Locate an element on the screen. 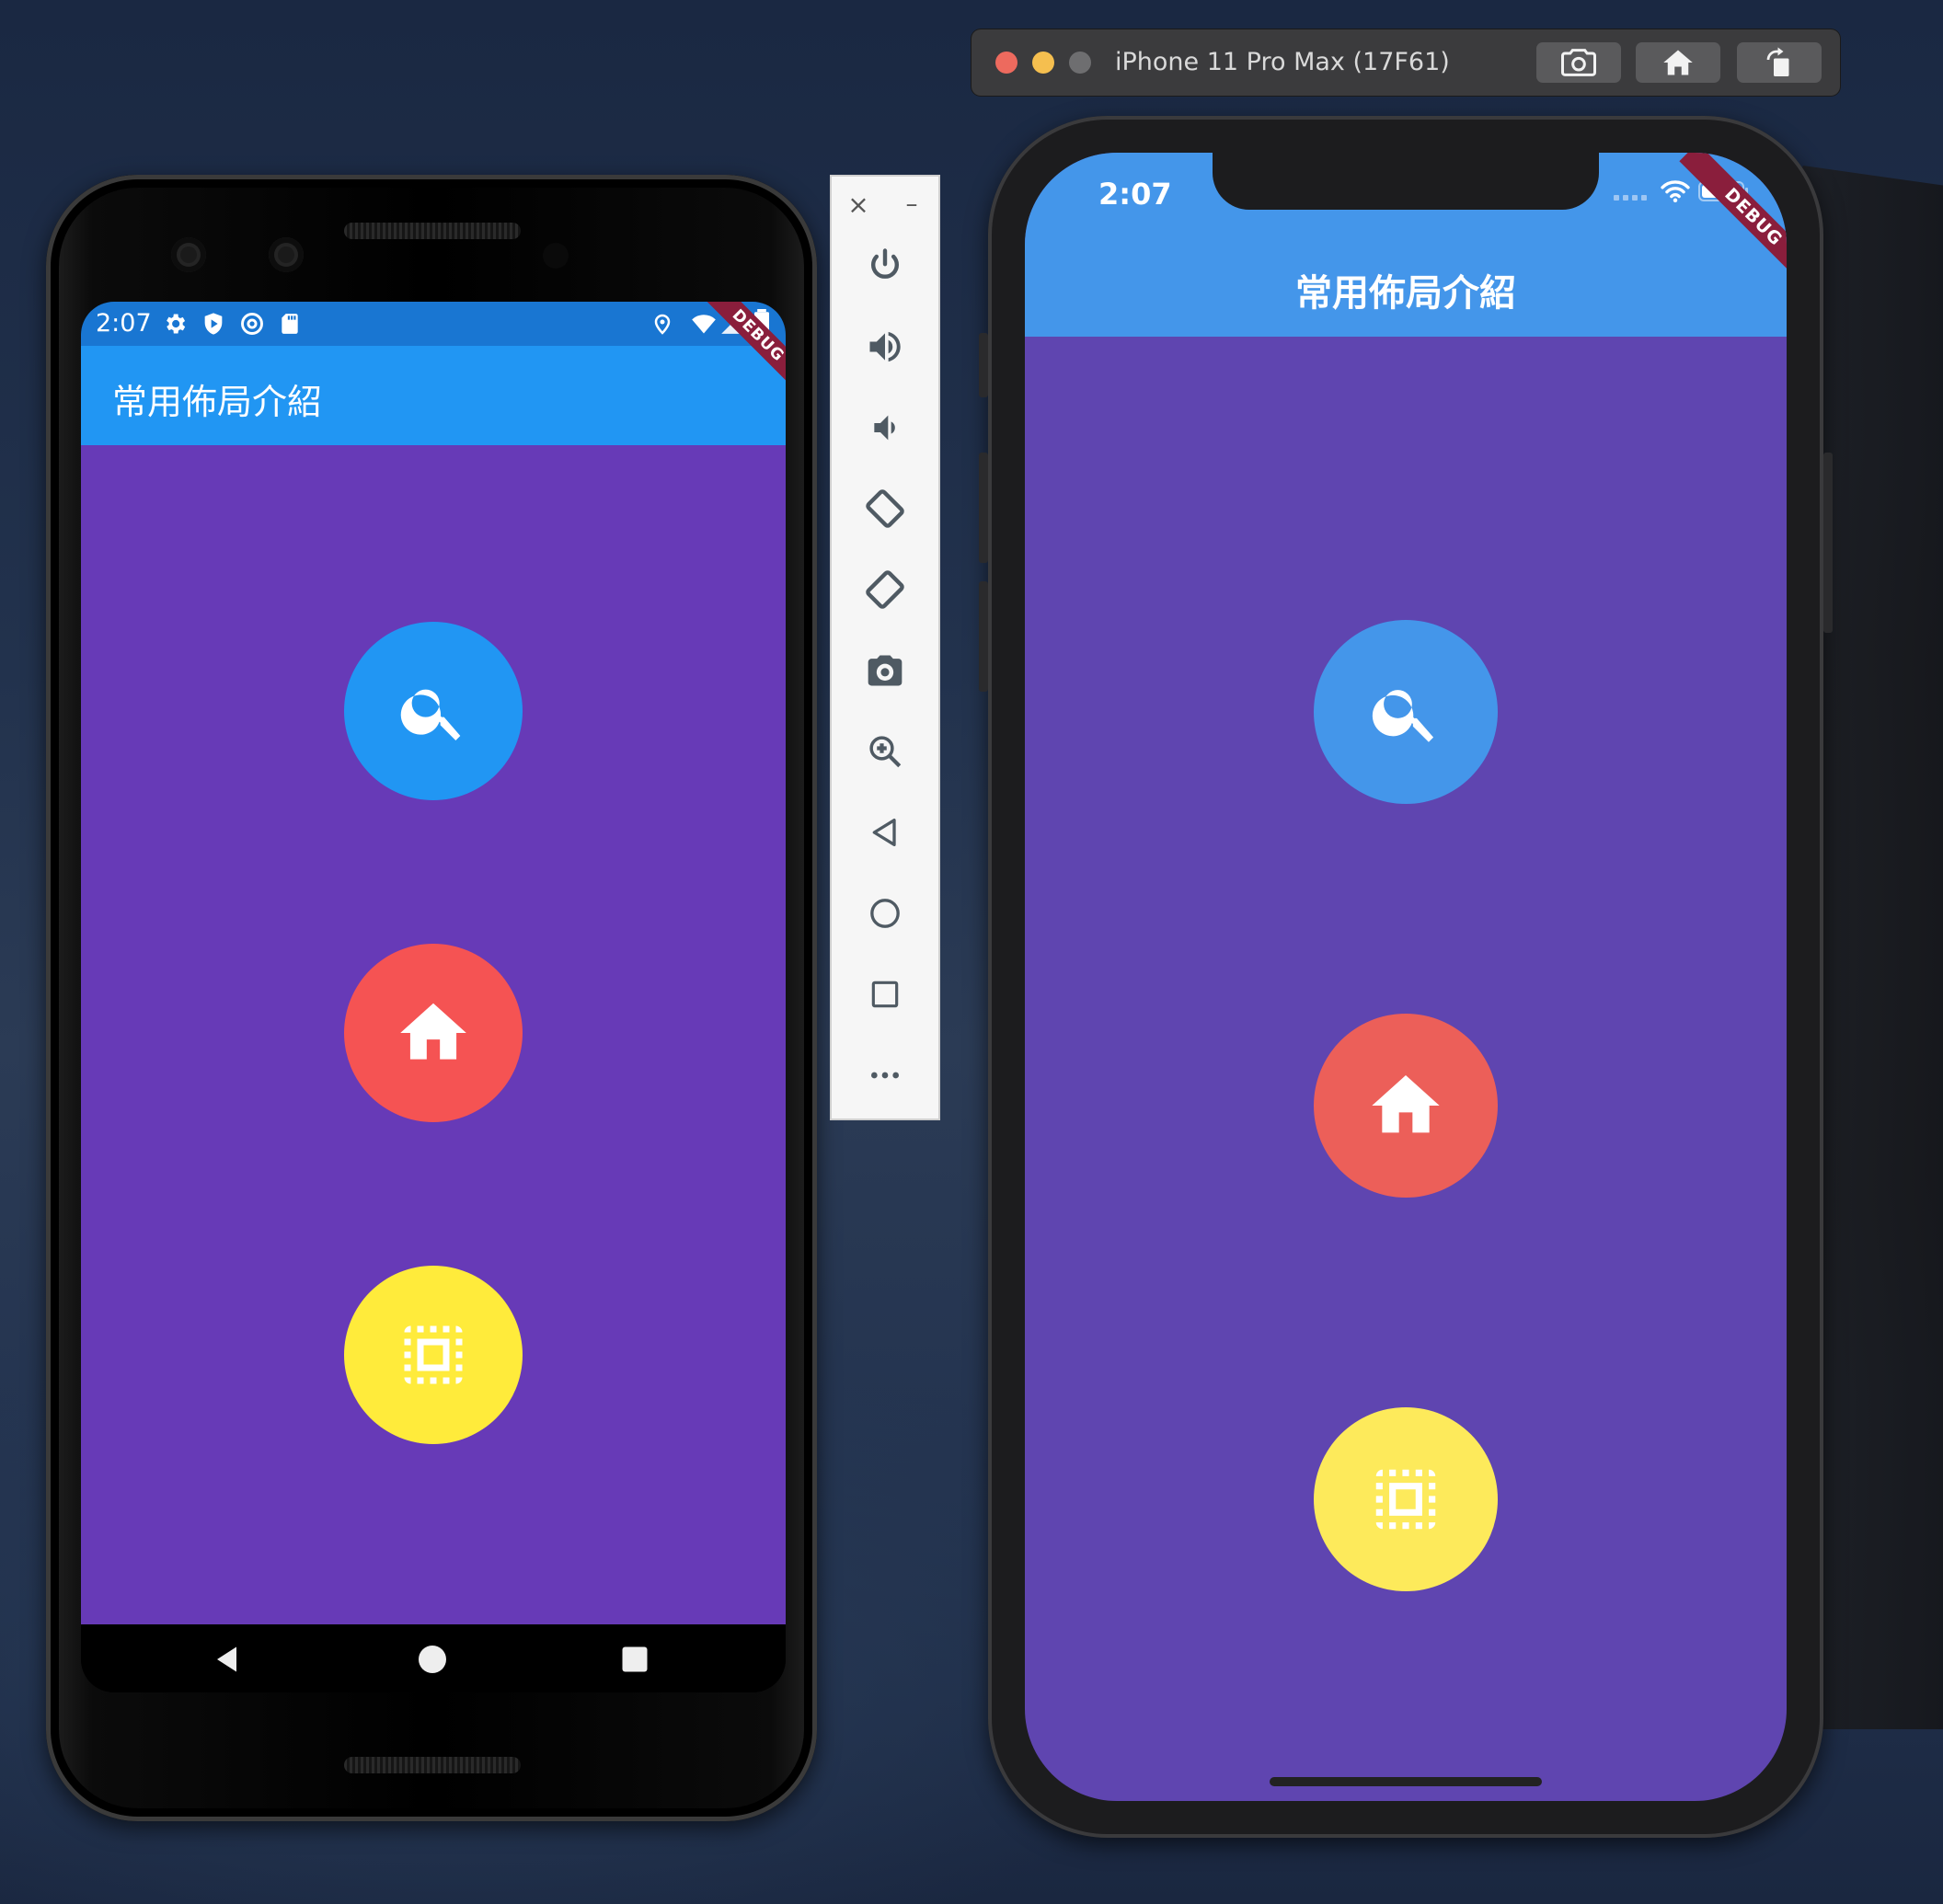 The height and width of the screenshot is (1904, 1943). android-app-bar: 常用佈局介紹 is located at coordinates (433, 395).